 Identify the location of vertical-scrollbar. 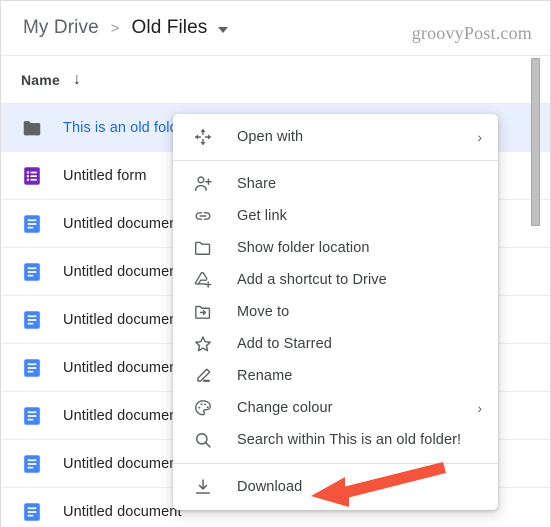
(535, 292).